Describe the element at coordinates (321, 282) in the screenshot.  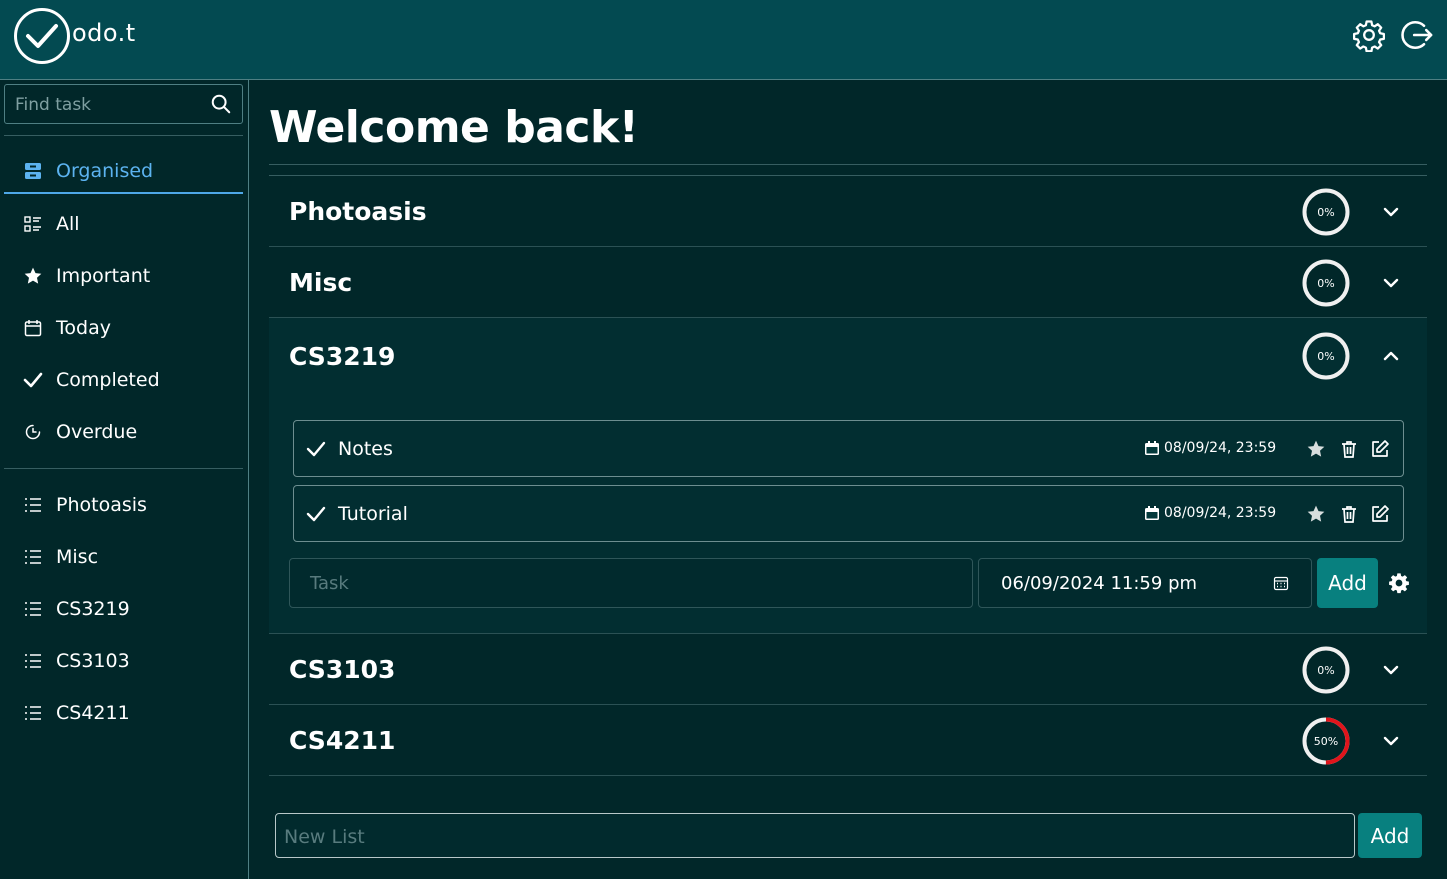
I see `list-name: Misc` at that location.